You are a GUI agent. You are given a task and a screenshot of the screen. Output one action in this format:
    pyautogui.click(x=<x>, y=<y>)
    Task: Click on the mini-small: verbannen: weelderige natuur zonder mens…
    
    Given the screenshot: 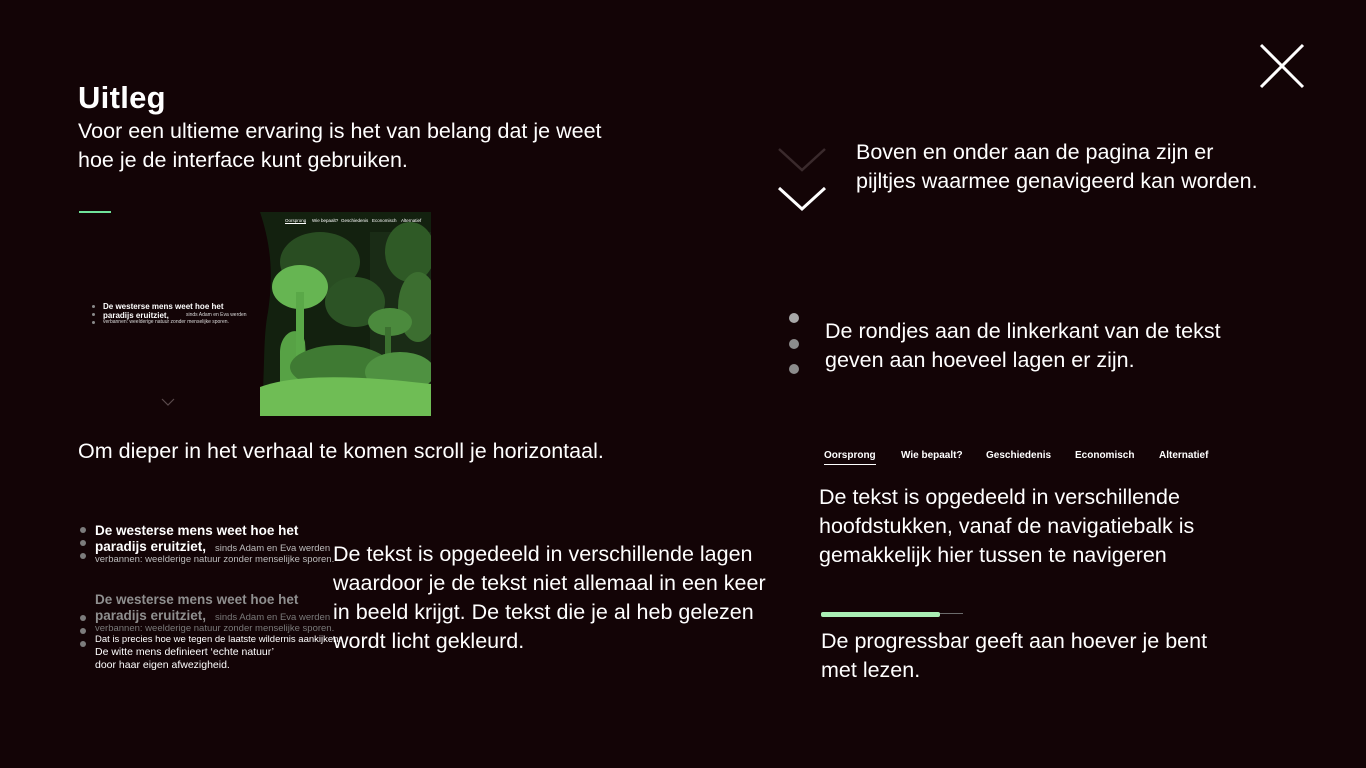 What is the action you would take?
    pyautogui.click(x=166, y=322)
    